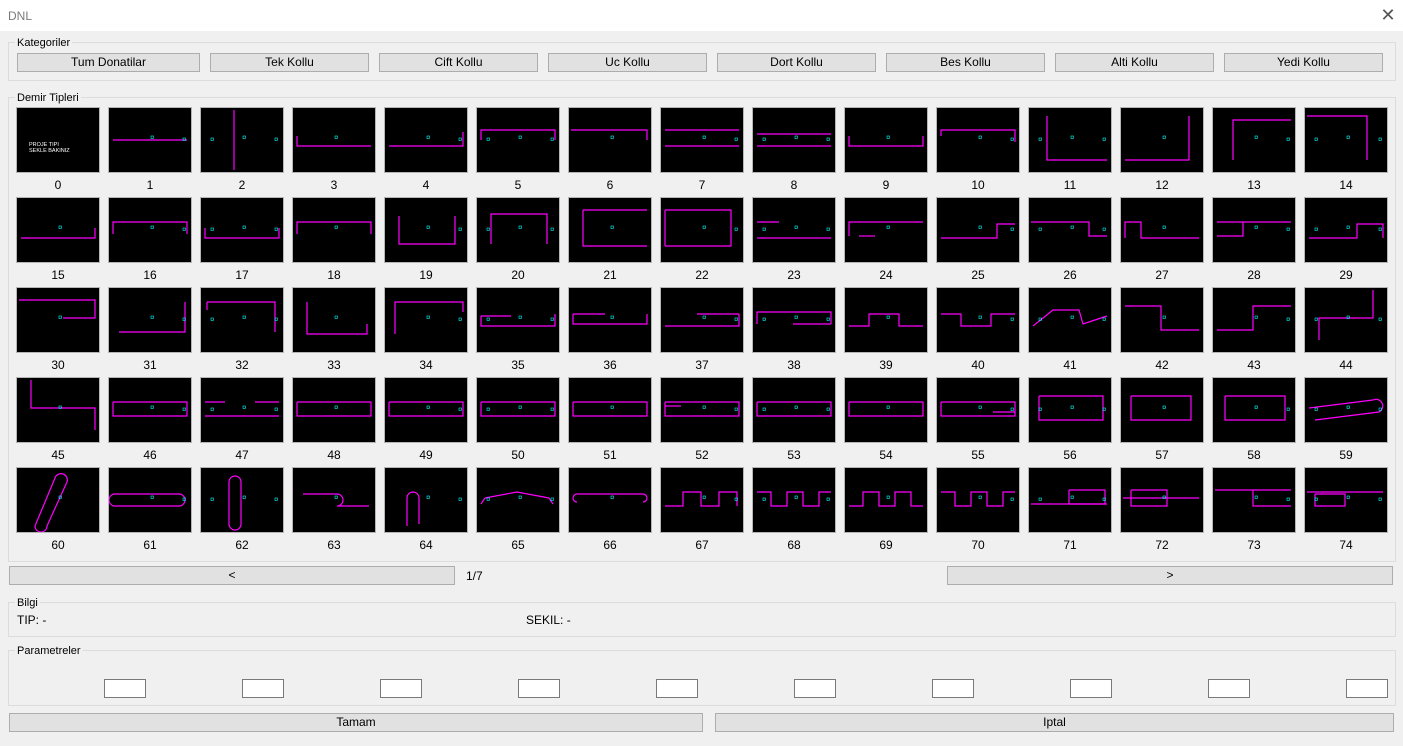 This screenshot has height=746, width=1403. What do you see at coordinates (356, 722) in the screenshot?
I see `ok-button: Tamam` at bounding box center [356, 722].